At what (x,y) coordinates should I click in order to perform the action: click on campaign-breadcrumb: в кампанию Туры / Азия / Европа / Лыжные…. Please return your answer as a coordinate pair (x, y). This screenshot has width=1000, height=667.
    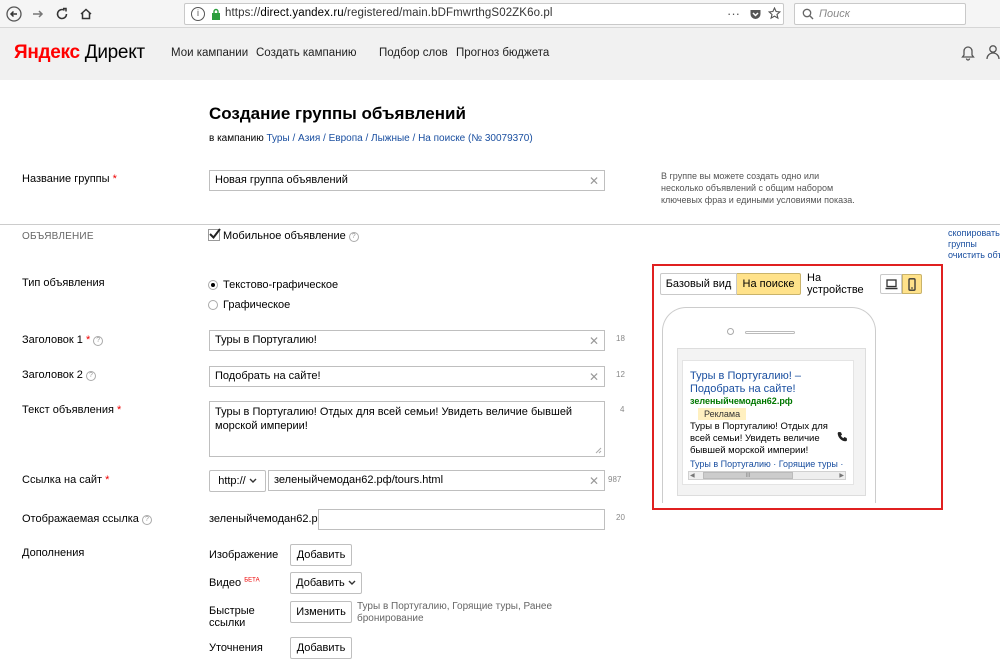
    Looking at the image, I should click on (371, 138).